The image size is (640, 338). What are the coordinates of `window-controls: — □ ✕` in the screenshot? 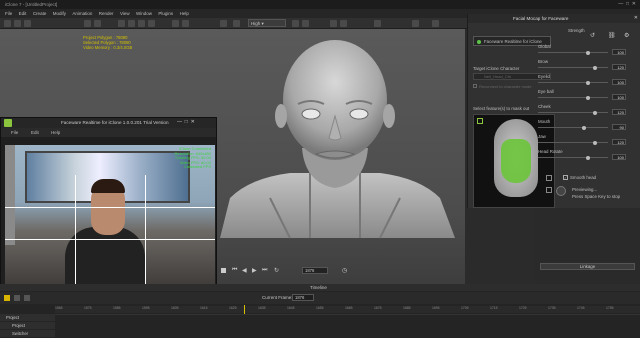 It's located at (627, 4).